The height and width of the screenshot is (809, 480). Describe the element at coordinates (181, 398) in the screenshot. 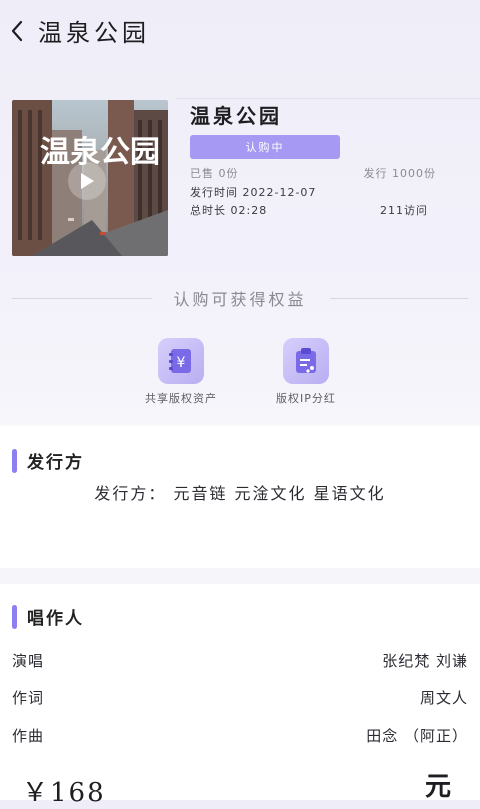

I see `benefit-label: 共享版权资产` at that location.